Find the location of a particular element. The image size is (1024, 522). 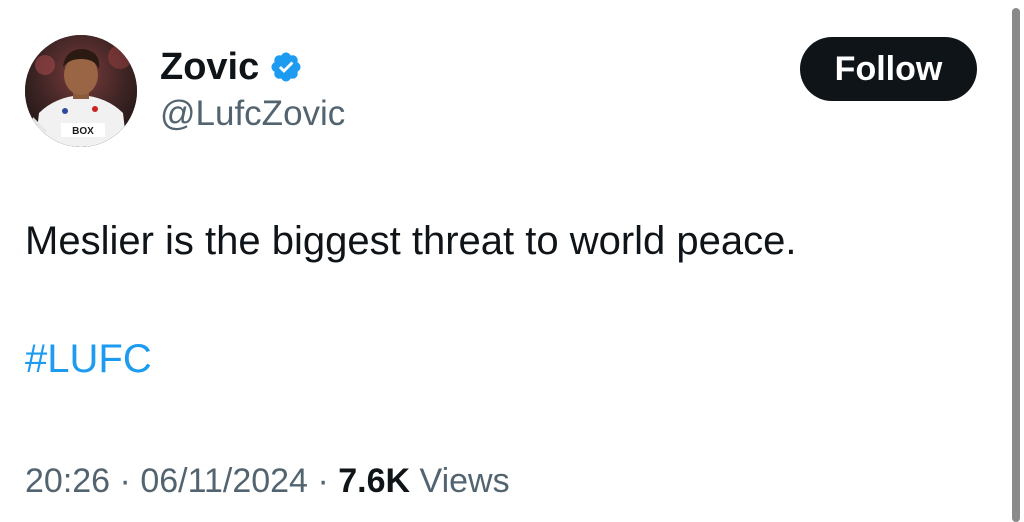

avatar: BOX is located at coordinates (81, 91).